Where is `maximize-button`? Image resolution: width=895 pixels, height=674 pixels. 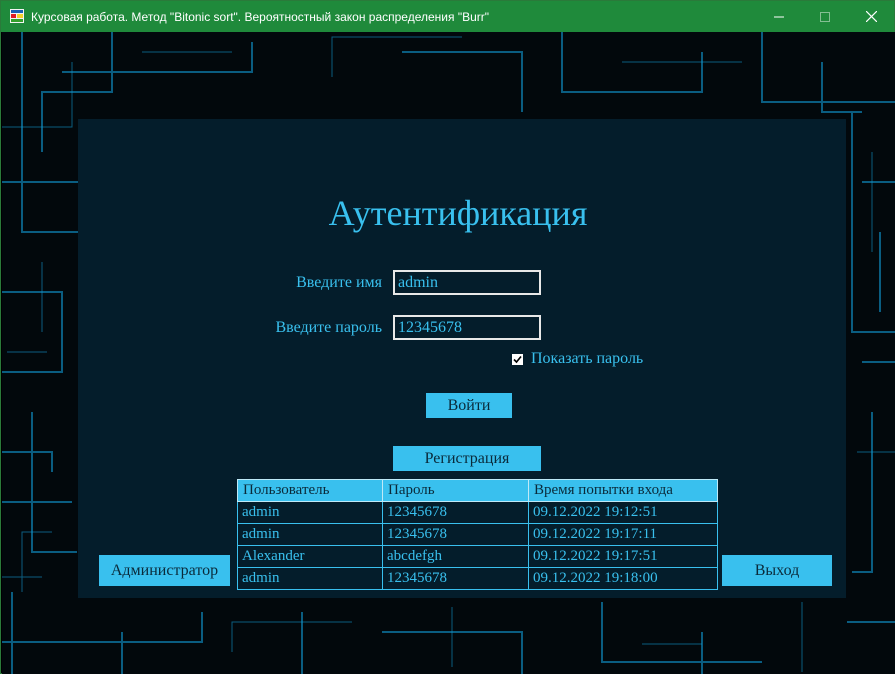 maximize-button is located at coordinates (825, 16).